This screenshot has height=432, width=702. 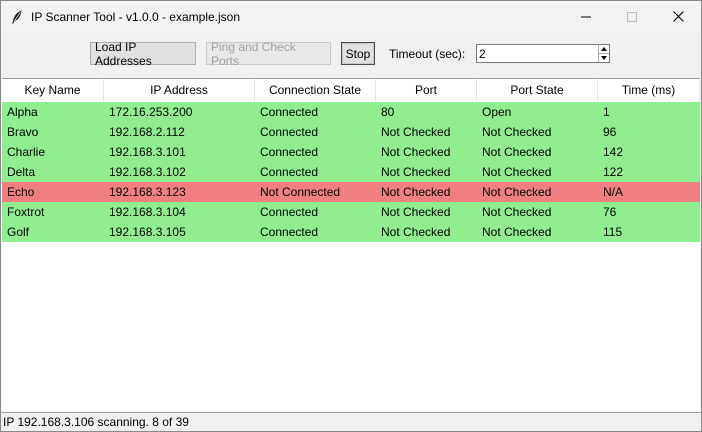 I want to click on maximize-icon, so click(x=632, y=16).